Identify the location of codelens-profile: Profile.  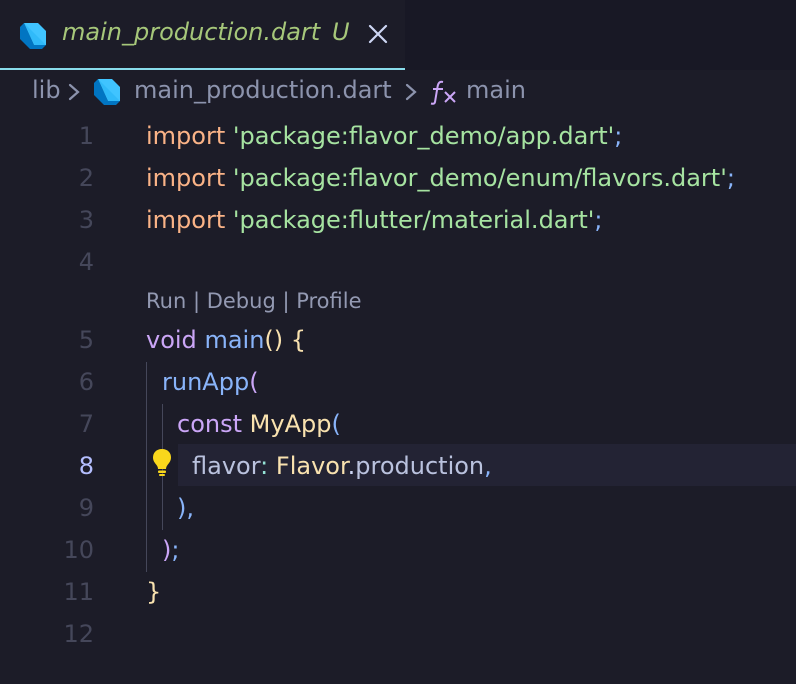
(328, 301).